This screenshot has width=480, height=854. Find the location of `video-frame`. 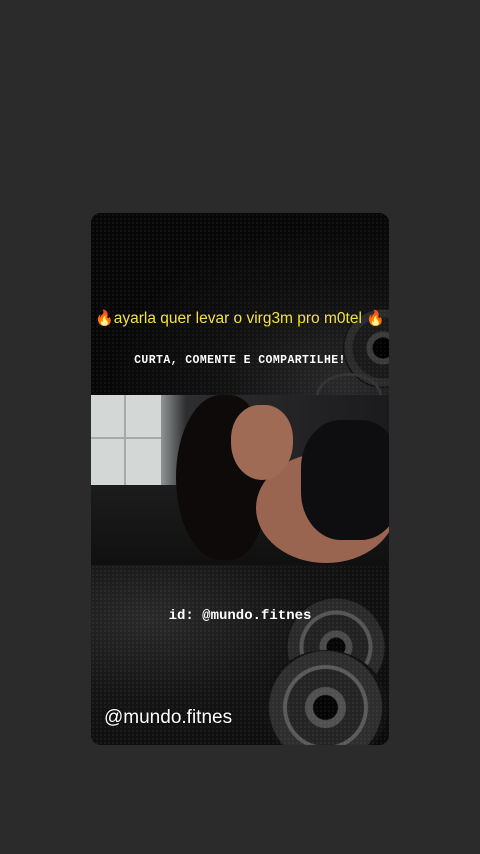

video-frame is located at coordinates (240, 480).